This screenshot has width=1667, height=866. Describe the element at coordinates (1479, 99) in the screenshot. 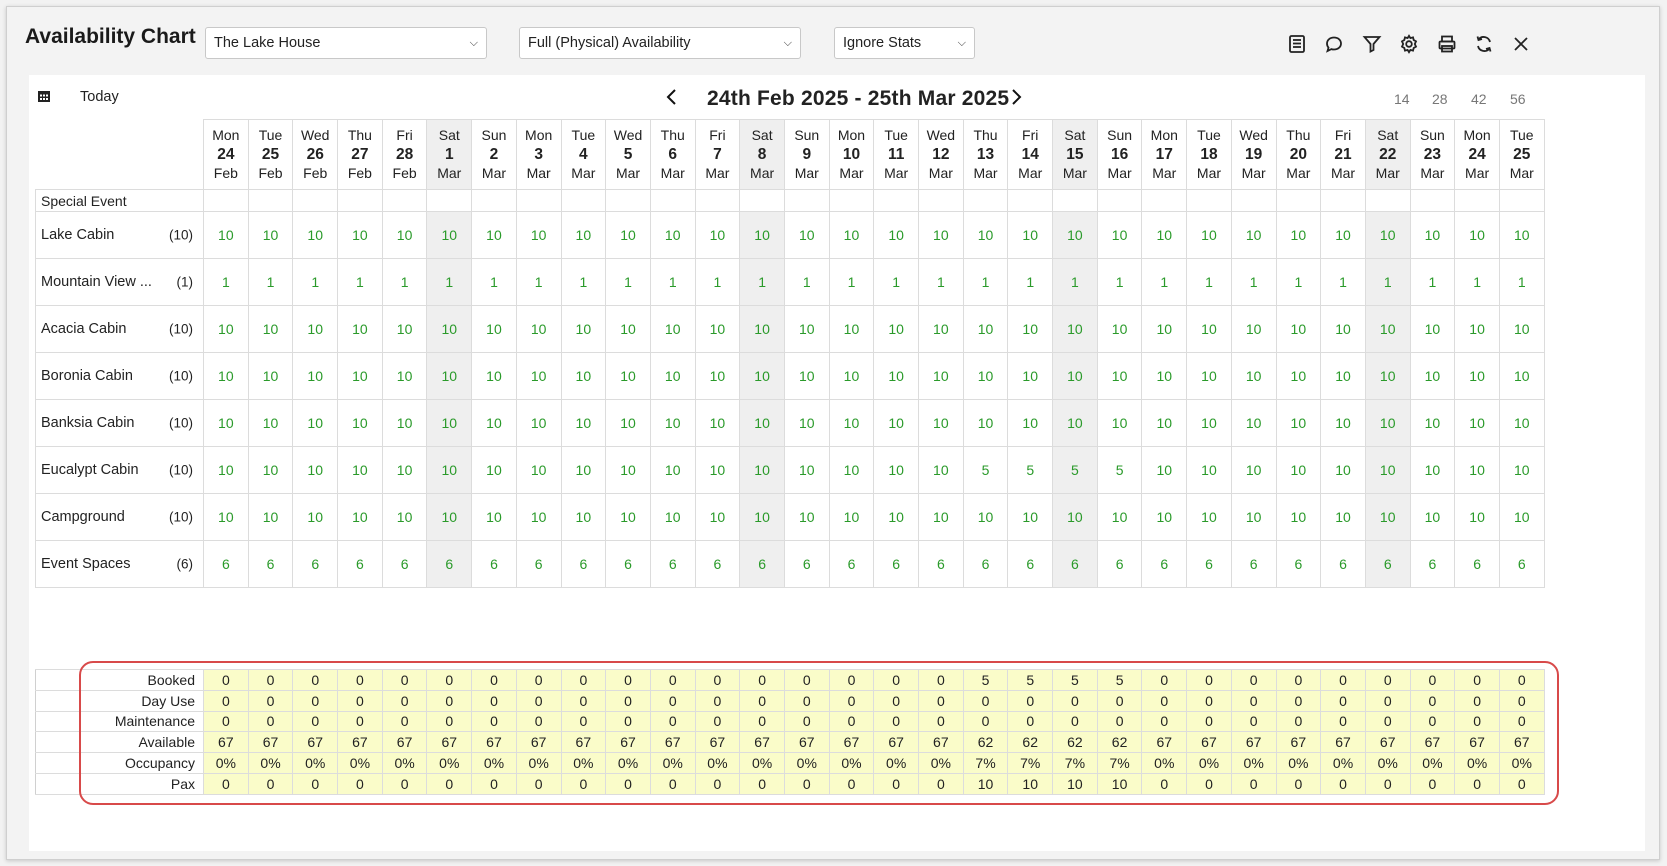

I see `zoom-option-42: 42` at that location.